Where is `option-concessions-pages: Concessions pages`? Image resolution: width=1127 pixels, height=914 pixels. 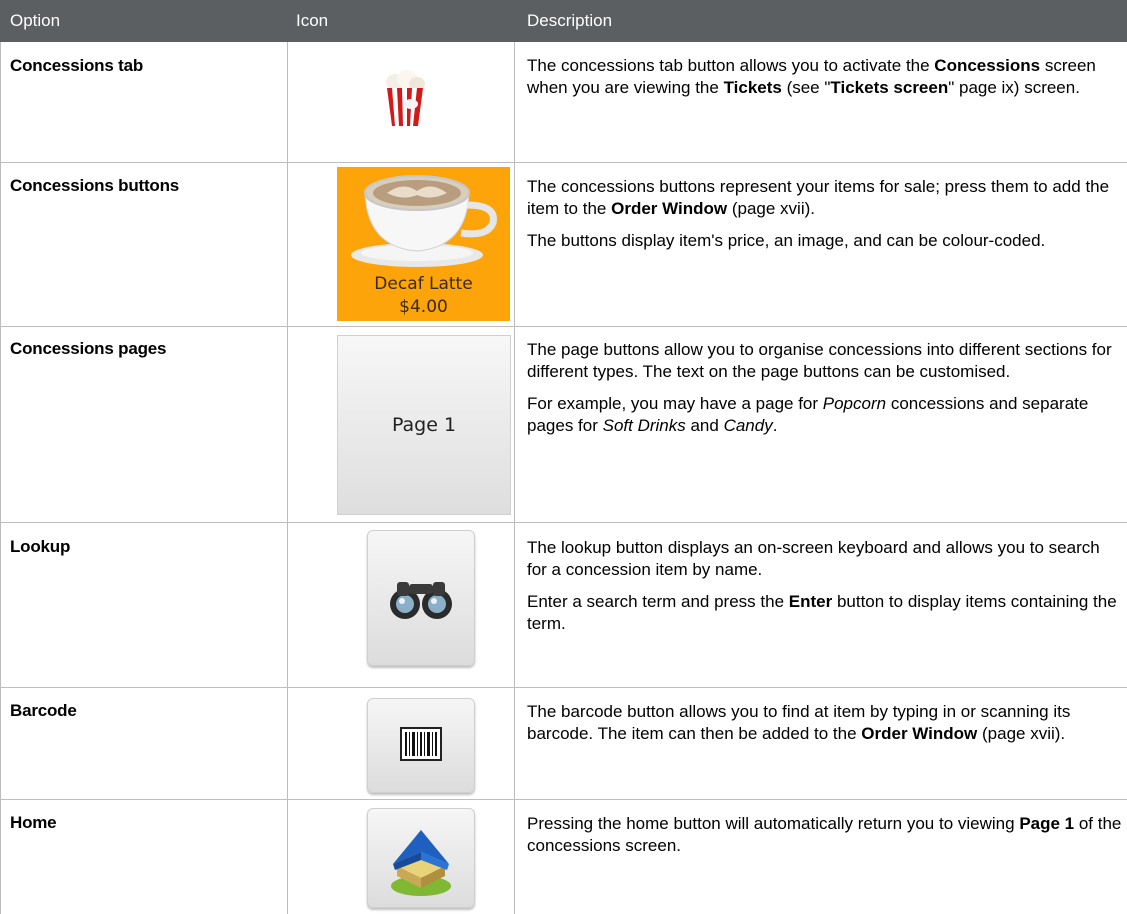
option-concessions-pages: Concessions pages is located at coordinates (88, 348).